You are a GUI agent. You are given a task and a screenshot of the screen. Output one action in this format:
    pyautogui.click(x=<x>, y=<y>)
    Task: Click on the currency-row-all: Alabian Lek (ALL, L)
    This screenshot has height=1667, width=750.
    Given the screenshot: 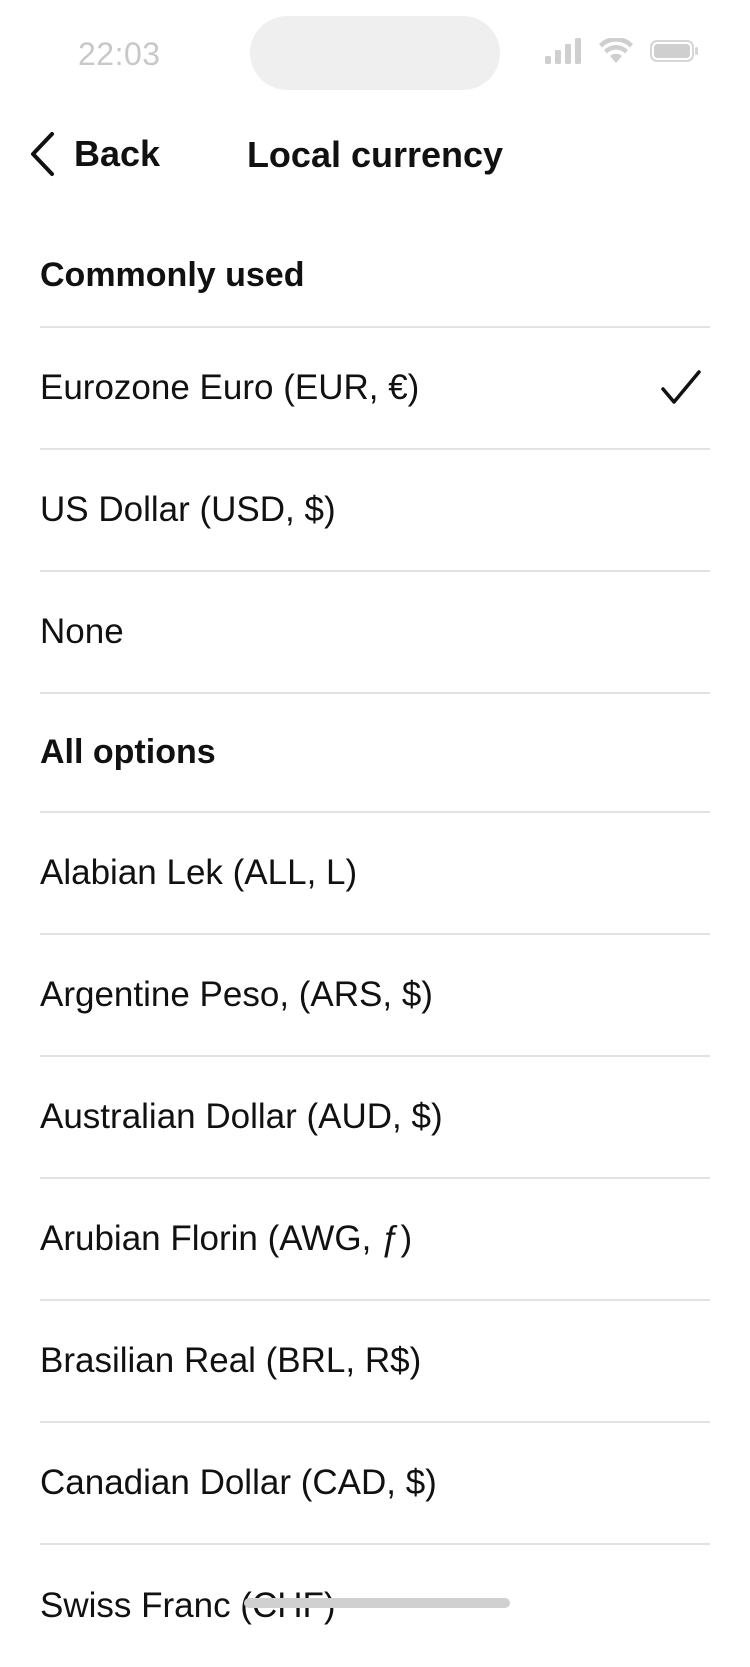 What is the action you would take?
    pyautogui.click(x=375, y=874)
    